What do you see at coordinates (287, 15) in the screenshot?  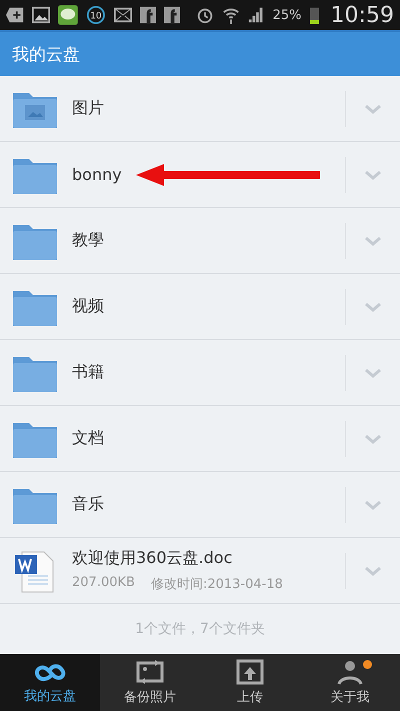 I see `battery-percent: 25%` at bounding box center [287, 15].